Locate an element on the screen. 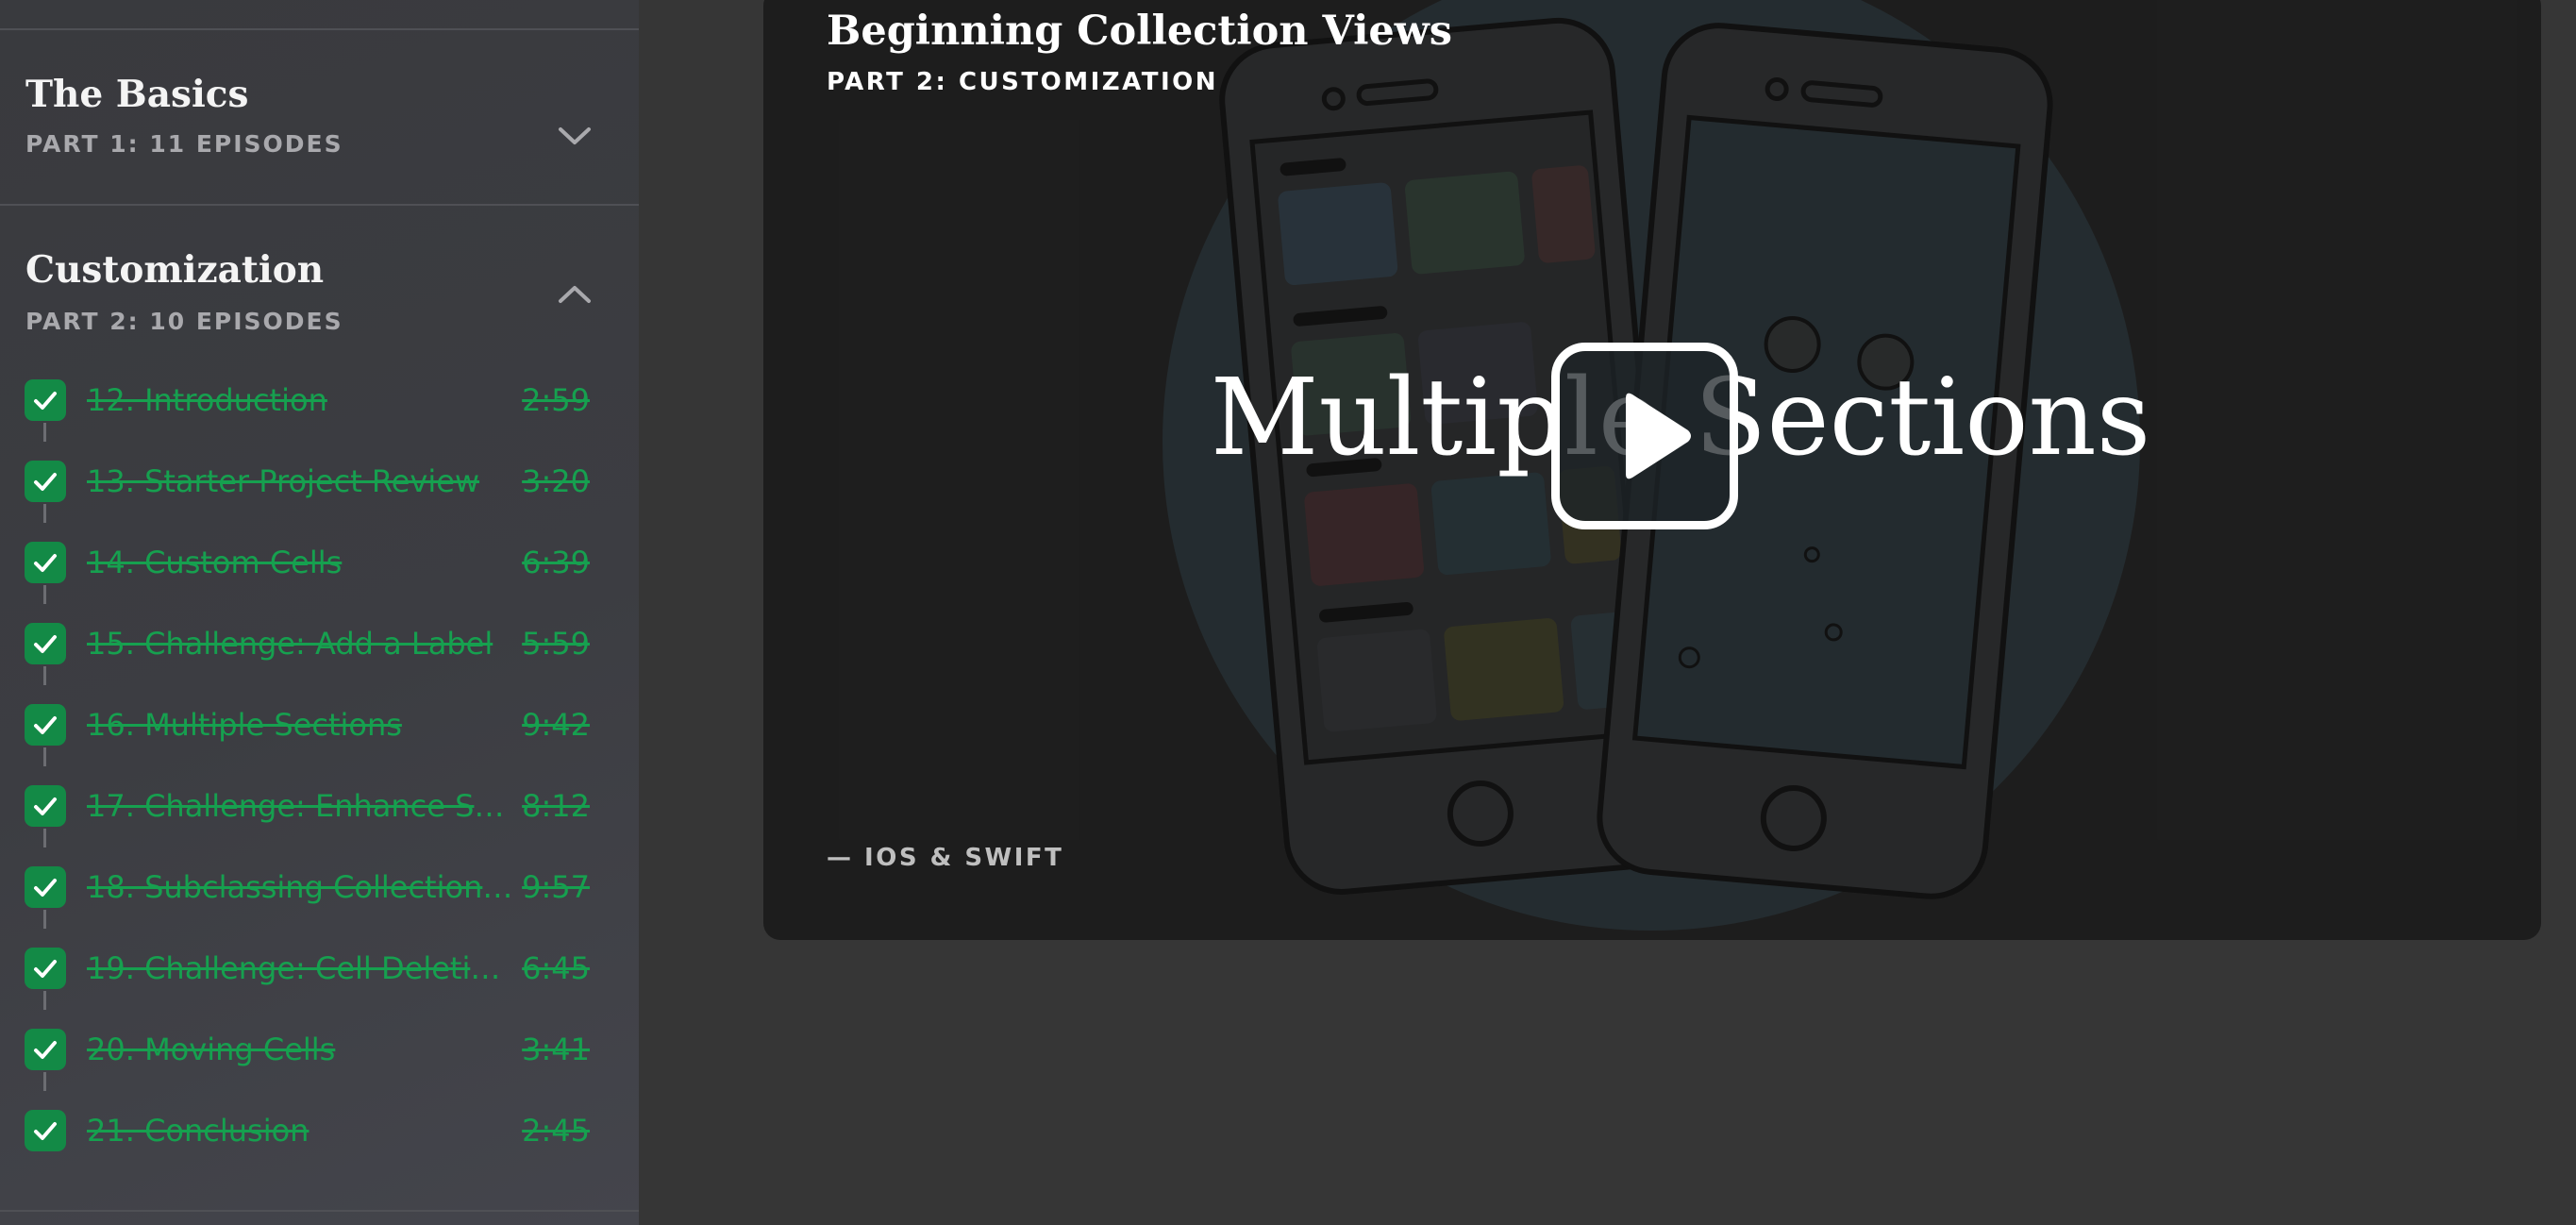  episode-duration: 8:12 is located at coordinates (556, 806).